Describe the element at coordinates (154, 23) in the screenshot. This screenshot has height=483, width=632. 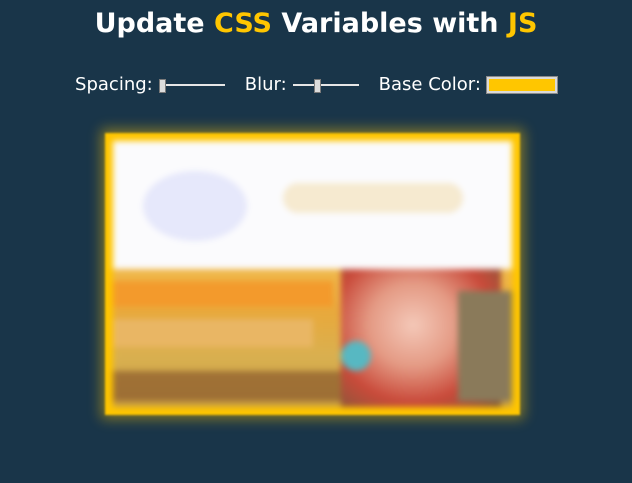
I see `title-update: Update` at that location.